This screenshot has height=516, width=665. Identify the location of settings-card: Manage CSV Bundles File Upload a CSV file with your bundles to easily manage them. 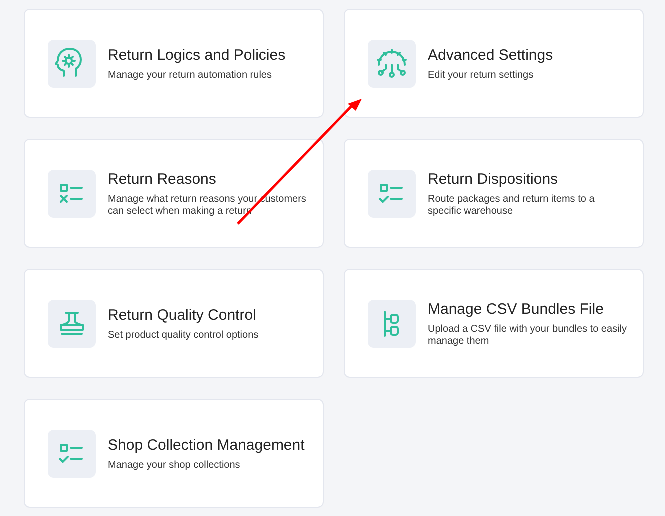
(494, 323).